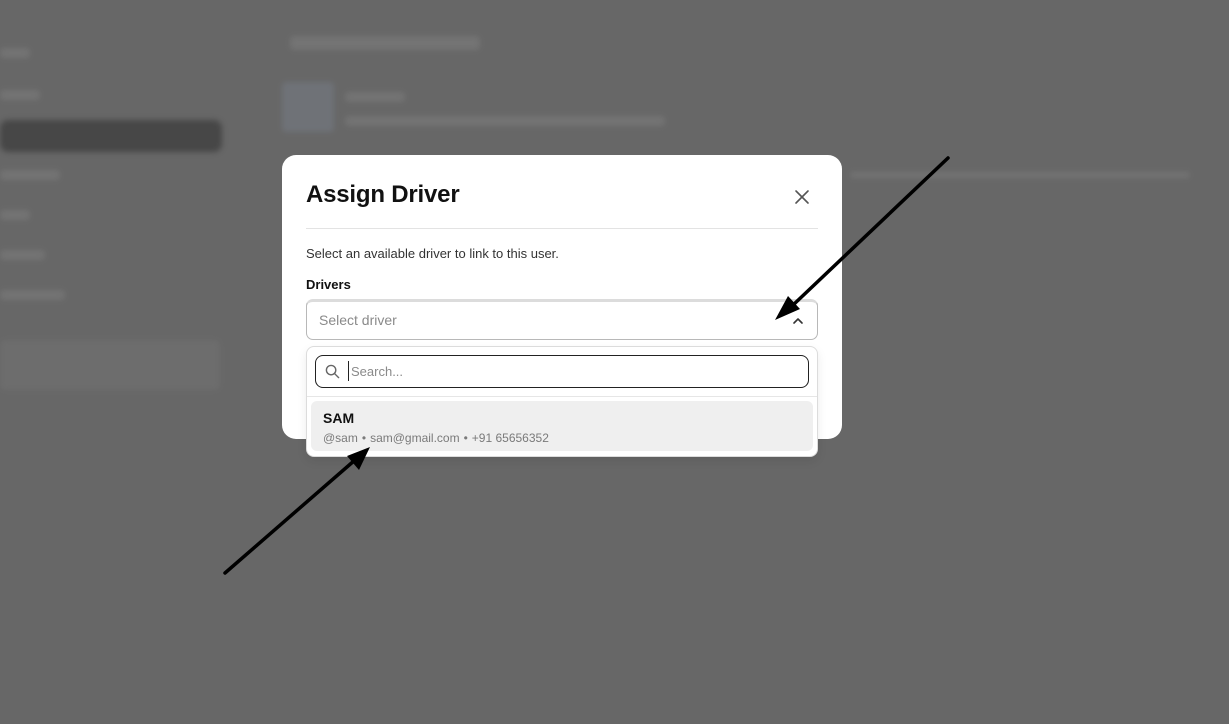  I want to click on driver-option: SAM @sam • sam@gmail.com • +91 65656352, so click(562, 426).